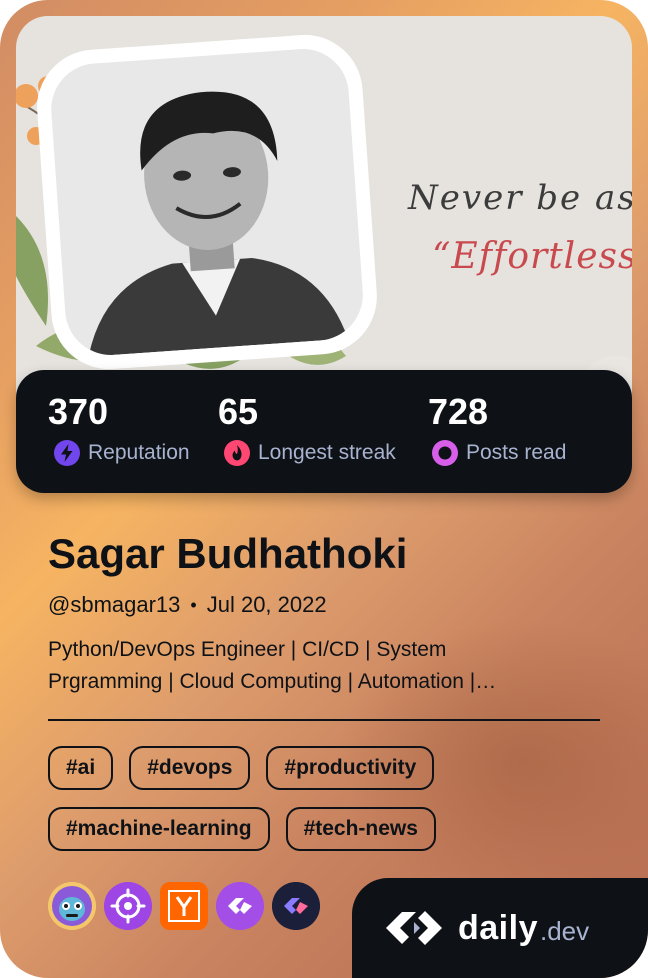 Image resolution: width=648 pixels, height=978 pixels. What do you see at coordinates (324, 720) in the screenshot?
I see `divider` at bounding box center [324, 720].